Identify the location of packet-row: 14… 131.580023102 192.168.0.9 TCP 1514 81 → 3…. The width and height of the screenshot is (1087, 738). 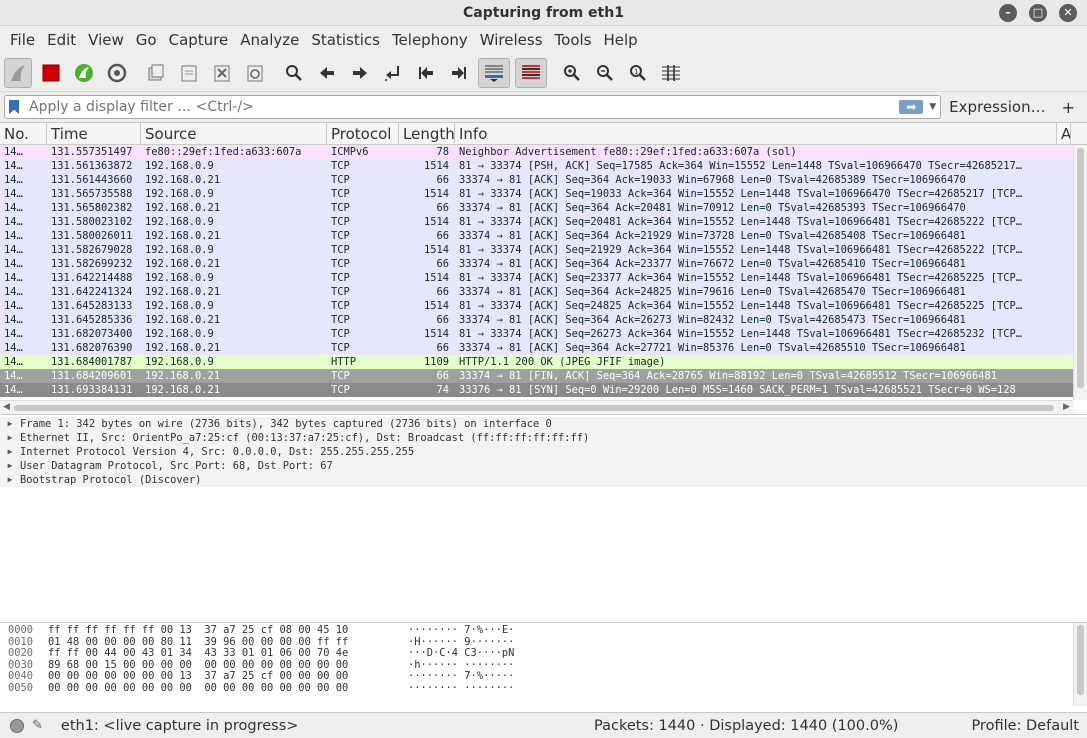
(543, 222).